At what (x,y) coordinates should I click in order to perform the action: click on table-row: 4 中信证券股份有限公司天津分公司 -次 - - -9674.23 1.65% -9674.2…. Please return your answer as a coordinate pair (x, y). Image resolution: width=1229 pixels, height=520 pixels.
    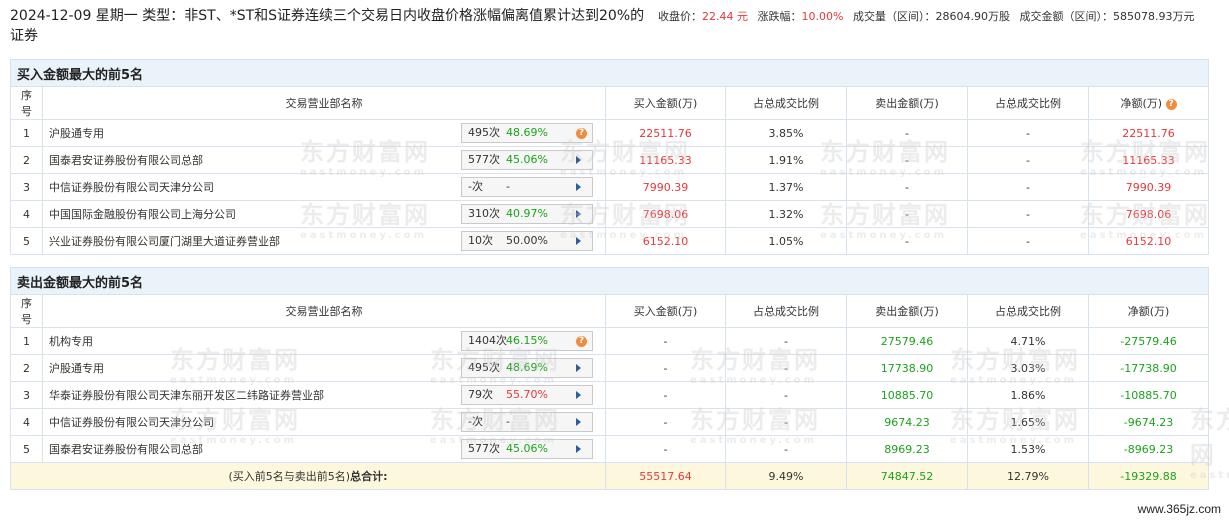
    Looking at the image, I should click on (610, 422).